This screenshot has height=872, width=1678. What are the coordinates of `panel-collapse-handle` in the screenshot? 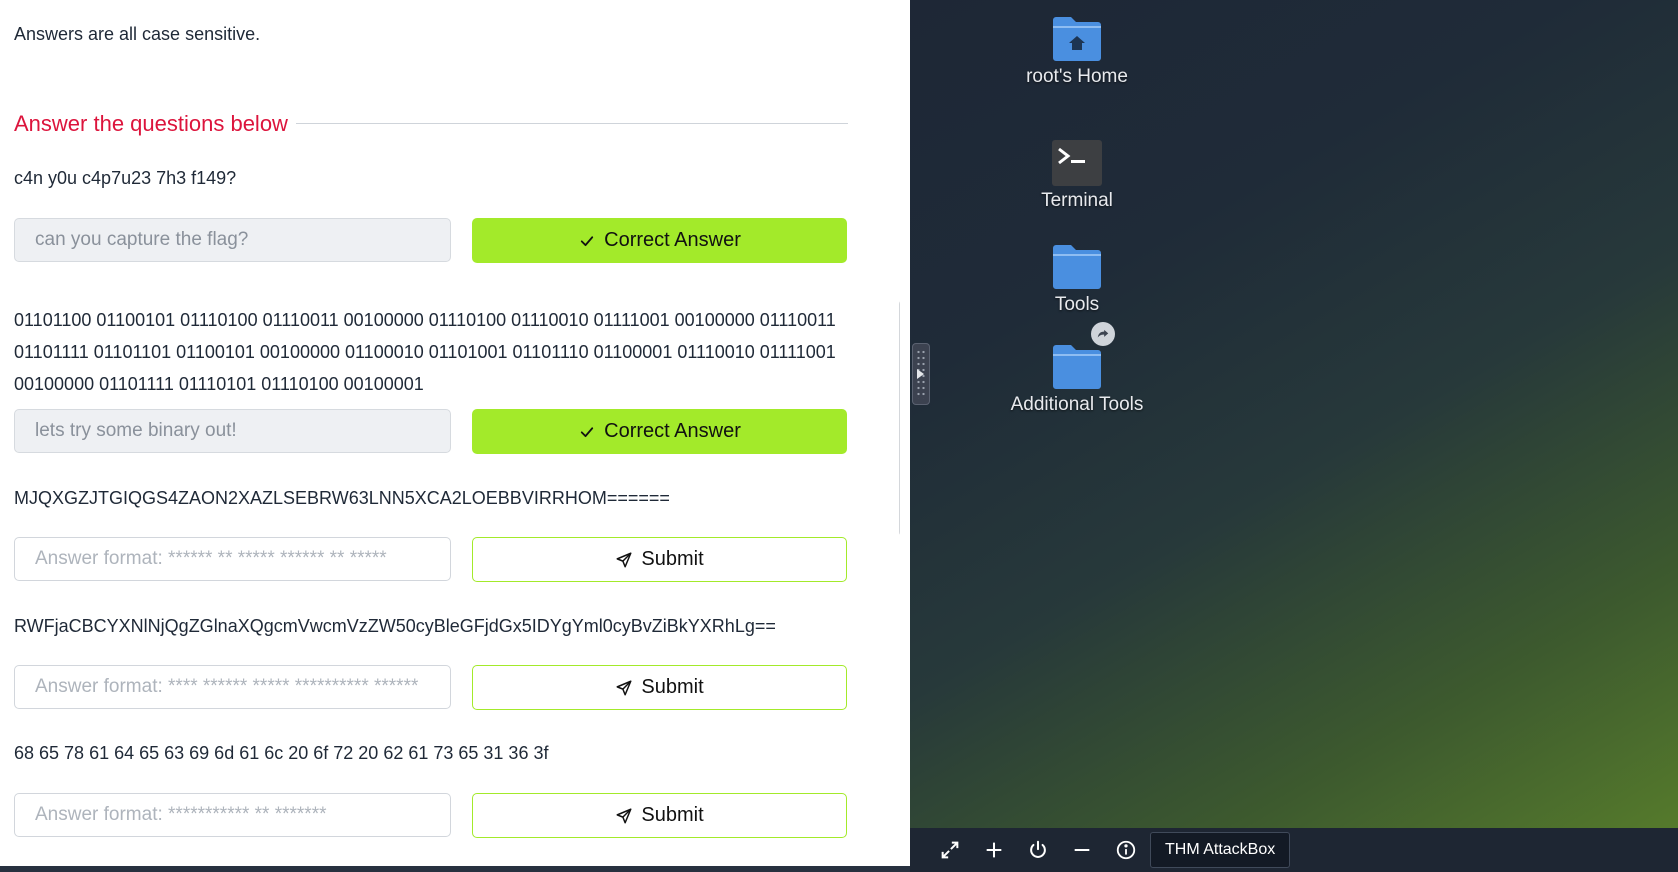 It's located at (921, 374).